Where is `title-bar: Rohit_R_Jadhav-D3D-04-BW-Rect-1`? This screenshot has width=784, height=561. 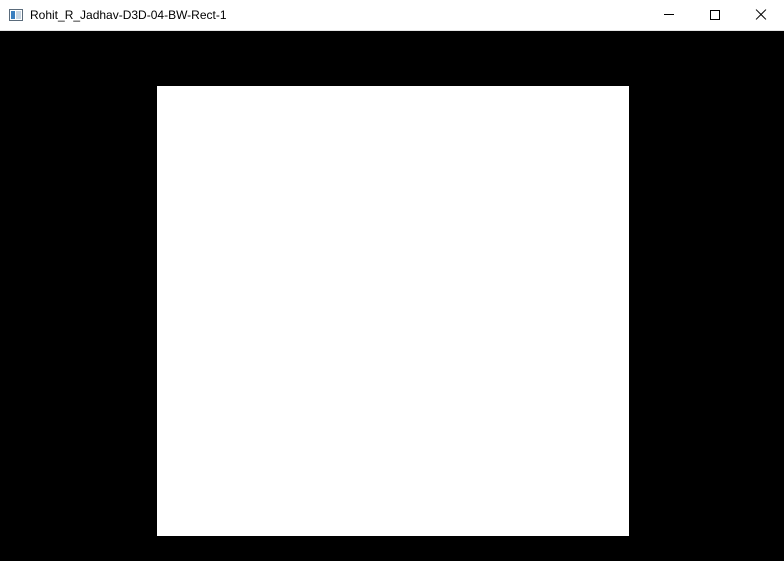 title-bar: Rohit_R_Jadhav-D3D-04-BW-Rect-1 is located at coordinates (392, 15).